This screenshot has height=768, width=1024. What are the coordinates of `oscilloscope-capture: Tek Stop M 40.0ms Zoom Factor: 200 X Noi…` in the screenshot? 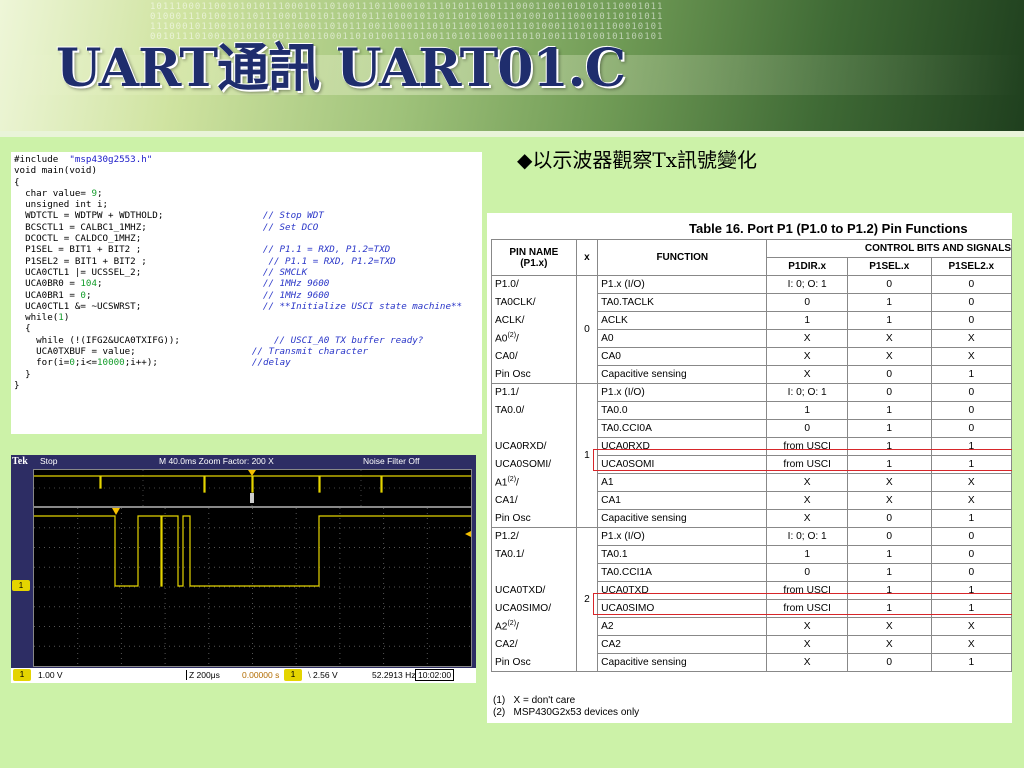 It's located at (243, 569).